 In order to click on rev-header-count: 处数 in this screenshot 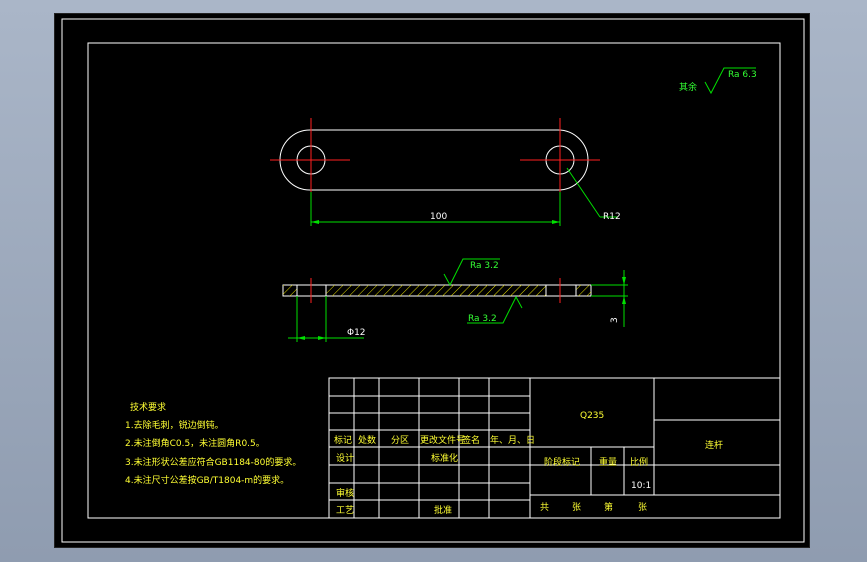, I will do `click(367, 440)`.